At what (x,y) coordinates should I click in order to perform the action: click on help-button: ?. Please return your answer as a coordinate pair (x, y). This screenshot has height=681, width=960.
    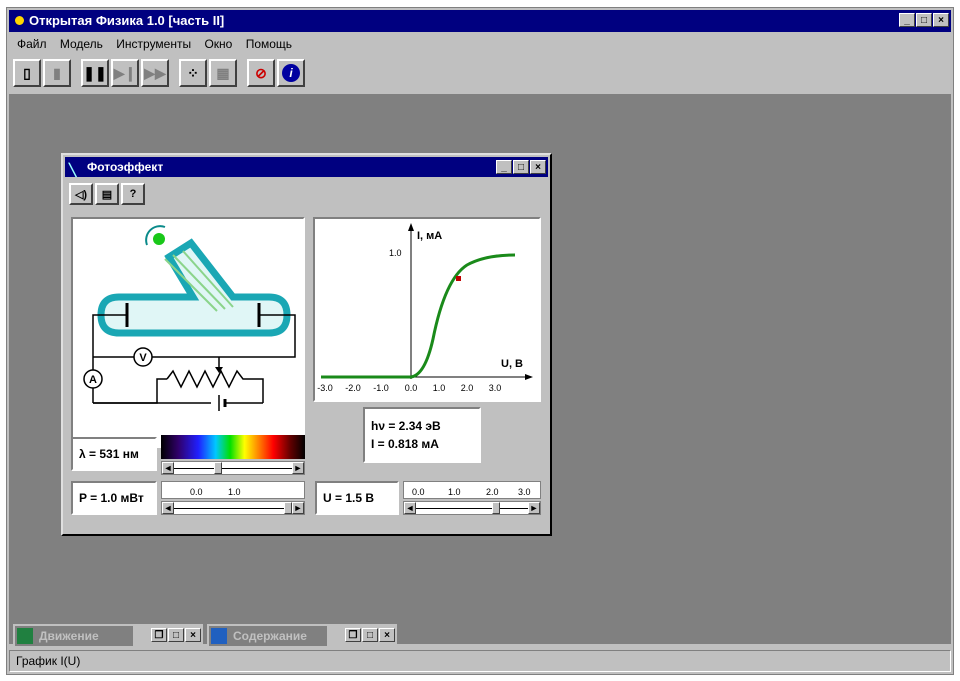
    Looking at the image, I should click on (133, 194).